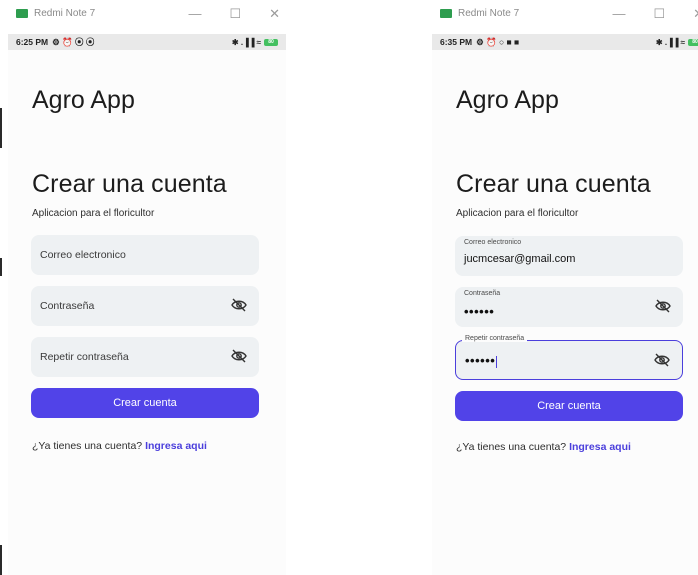  I want to click on email-label: Correo electronico, so click(493, 242).